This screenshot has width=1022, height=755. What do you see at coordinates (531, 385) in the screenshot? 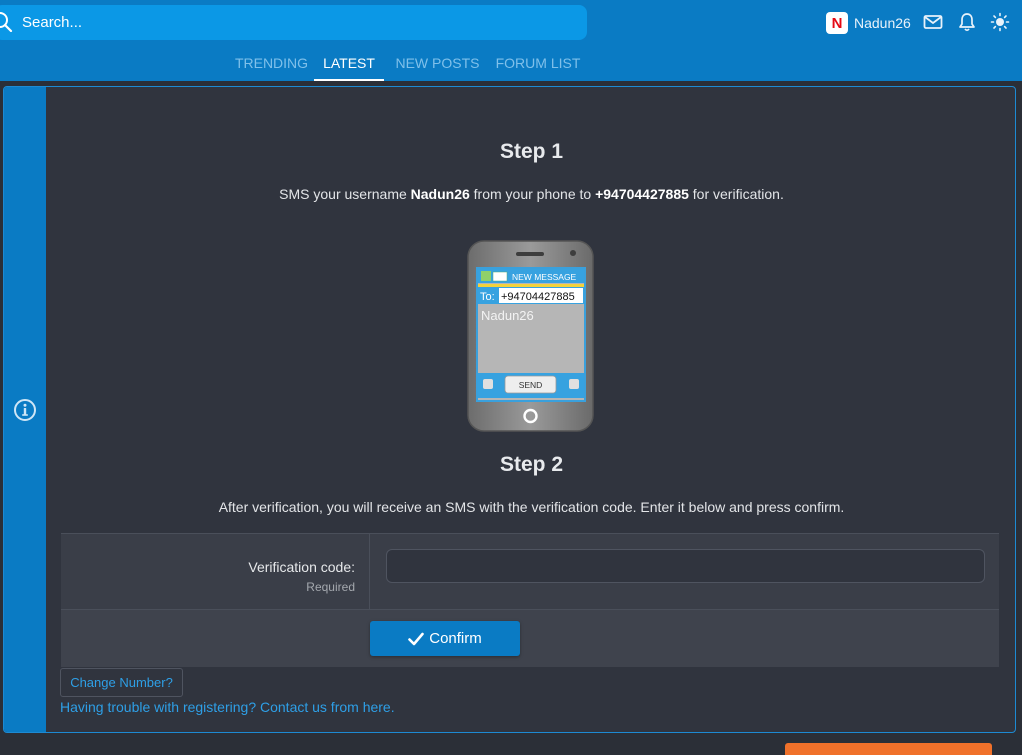
I see `phone-send-label: SEND` at bounding box center [531, 385].